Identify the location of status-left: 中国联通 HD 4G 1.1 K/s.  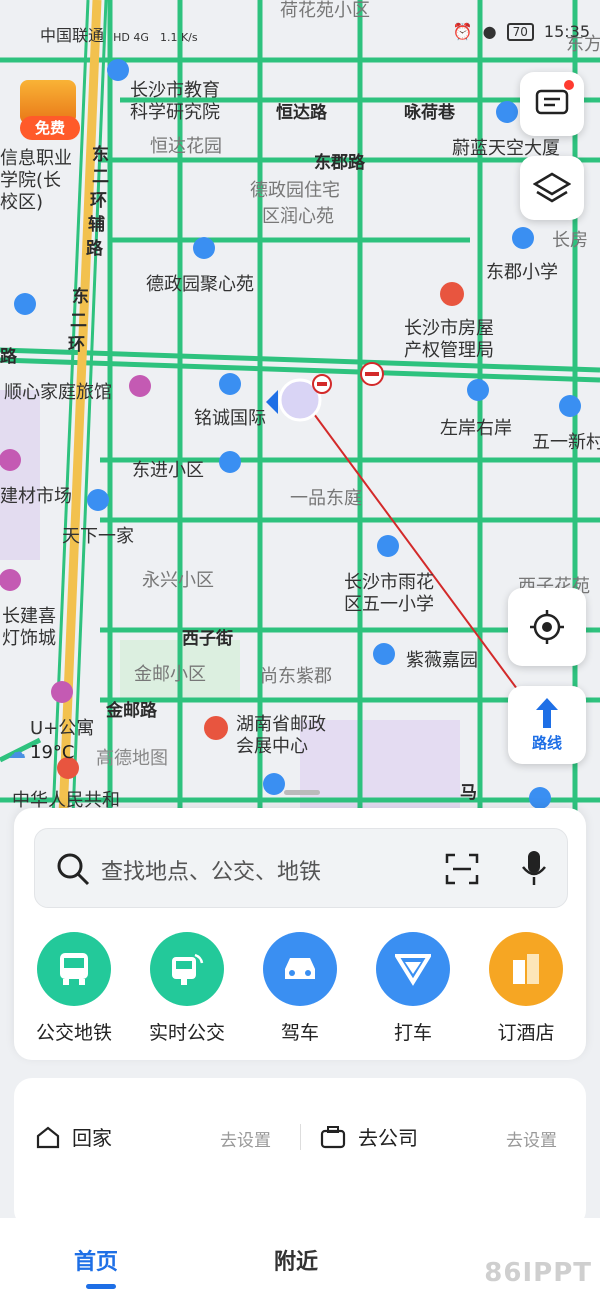
(119, 34).